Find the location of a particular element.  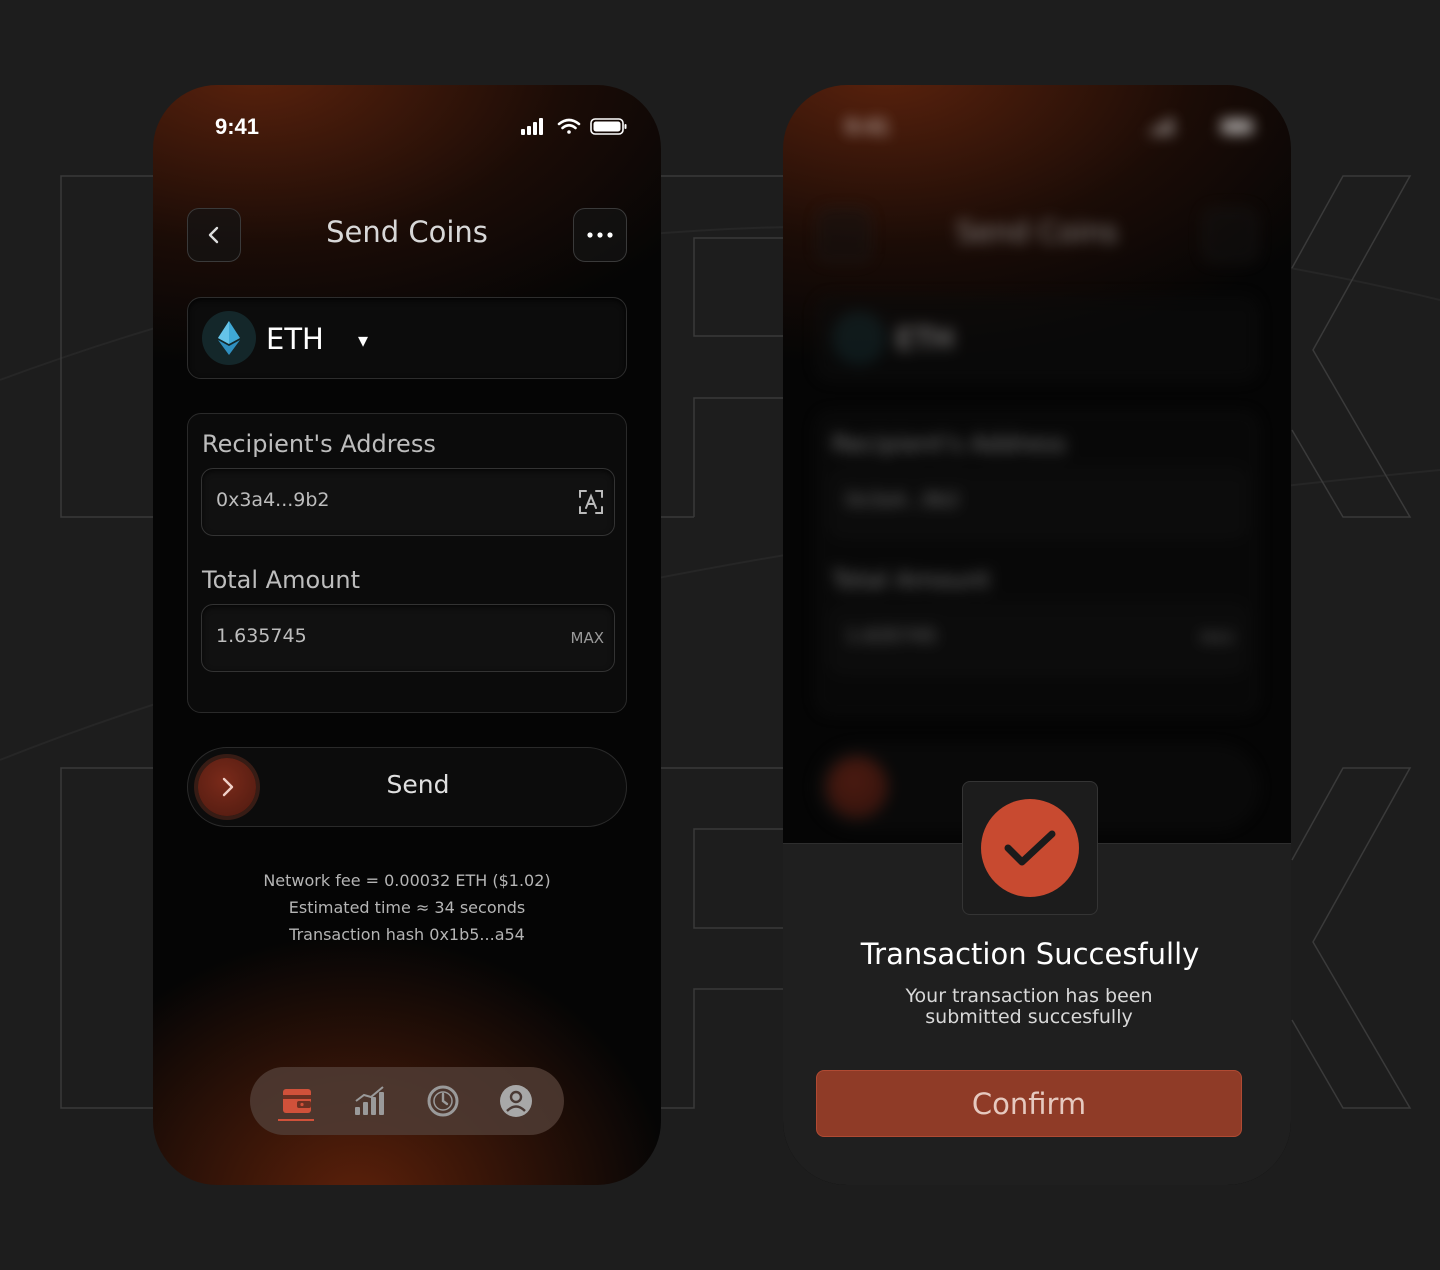

checkmark-icon is located at coordinates (1030, 848).